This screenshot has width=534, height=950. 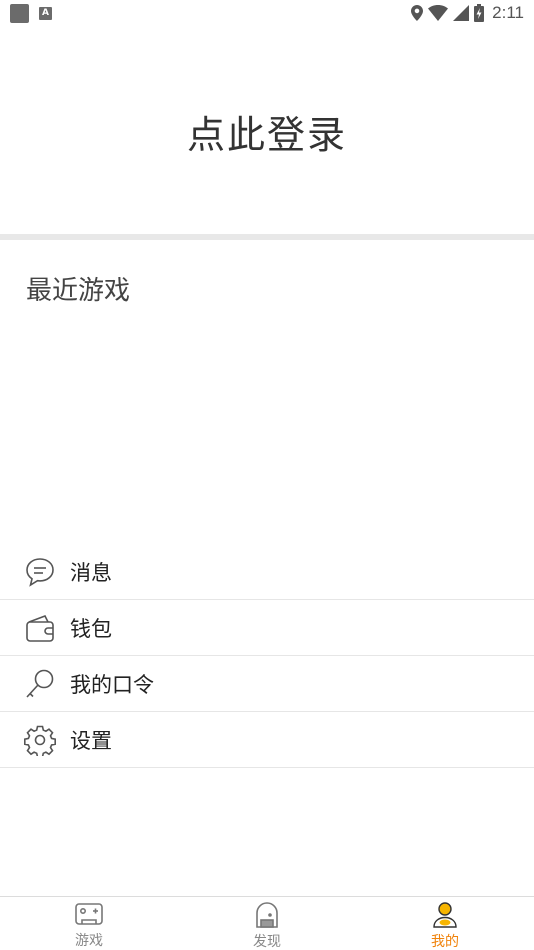 I want to click on message-bubble-icon, so click(x=40, y=572).